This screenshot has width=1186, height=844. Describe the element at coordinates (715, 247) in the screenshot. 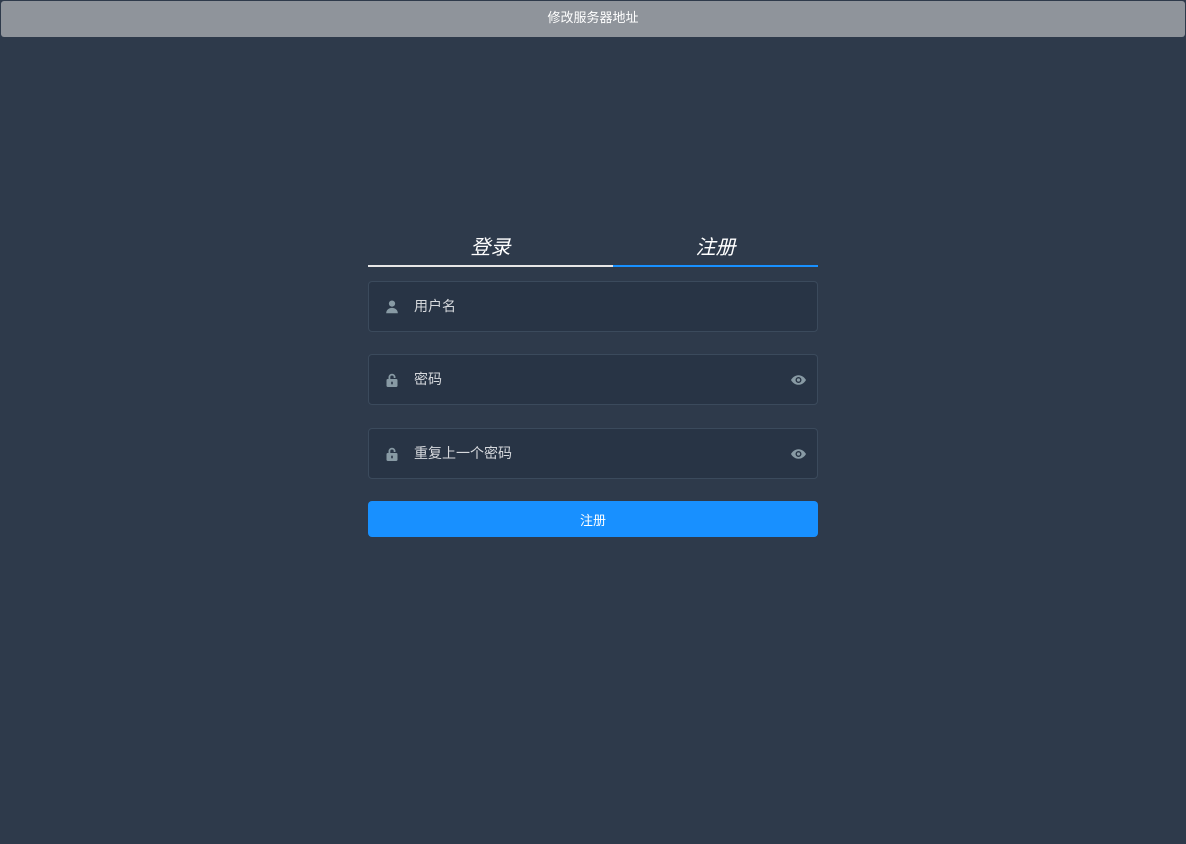

I see `tab-register: 注册` at that location.